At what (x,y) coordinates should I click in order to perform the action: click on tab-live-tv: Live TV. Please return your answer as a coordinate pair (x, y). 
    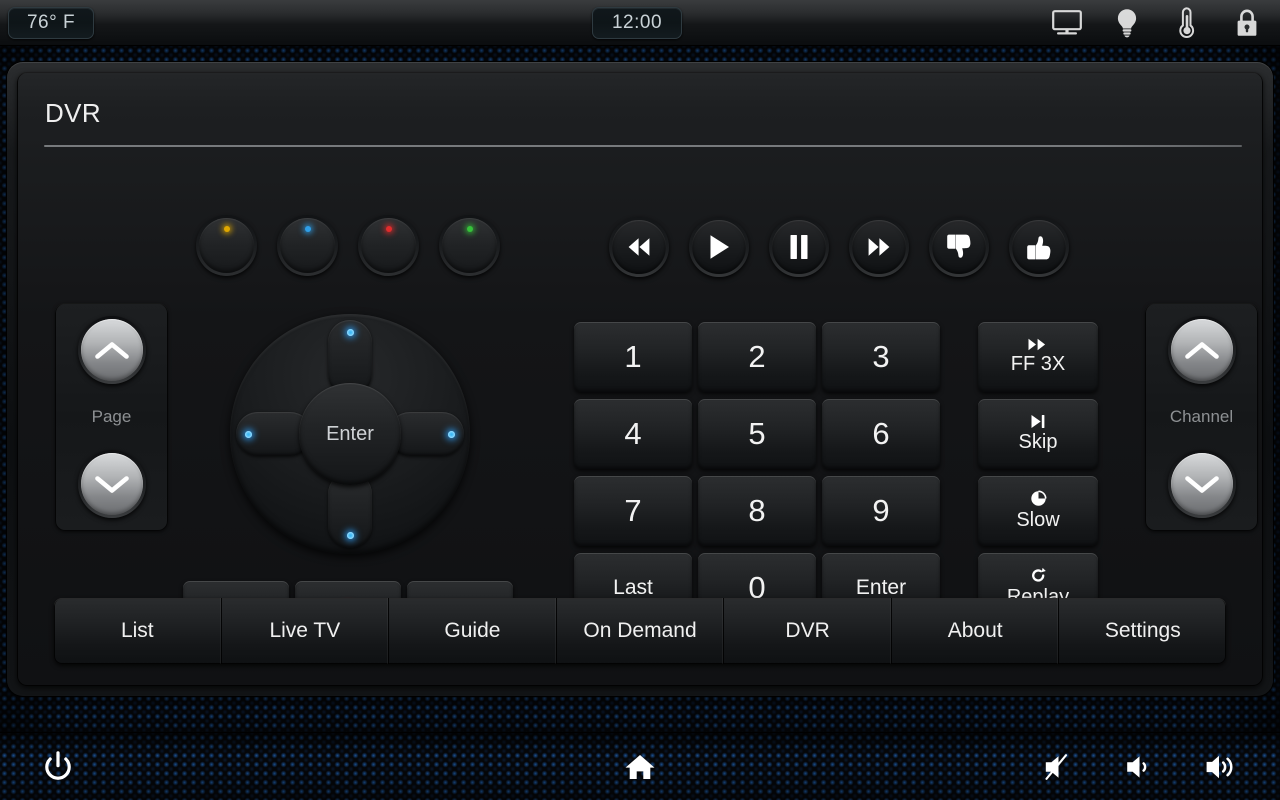
    Looking at the image, I should click on (306, 631).